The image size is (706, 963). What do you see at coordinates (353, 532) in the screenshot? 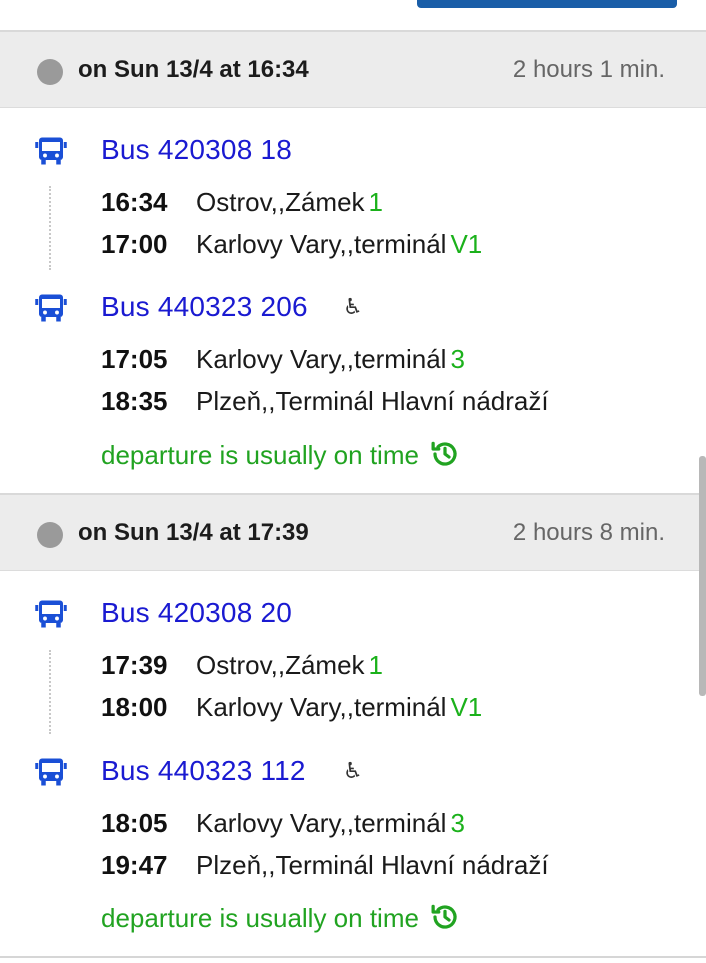
I see `connection-header: on Sun 13/4 at 17:39 2 hours 8 min.` at bounding box center [353, 532].